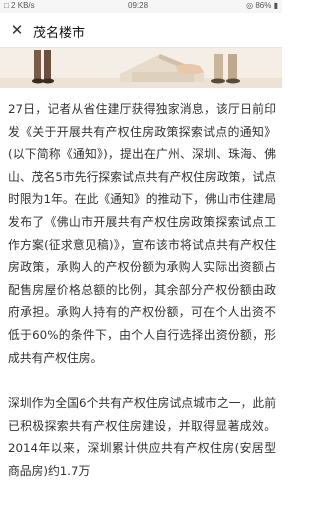 Image resolution: width=320 pixels, height=506 pixels. What do you see at coordinates (141, 30) in the screenshot?
I see `top-nav-bar: ✕ 茂名楼市` at bounding box center [141, 30].